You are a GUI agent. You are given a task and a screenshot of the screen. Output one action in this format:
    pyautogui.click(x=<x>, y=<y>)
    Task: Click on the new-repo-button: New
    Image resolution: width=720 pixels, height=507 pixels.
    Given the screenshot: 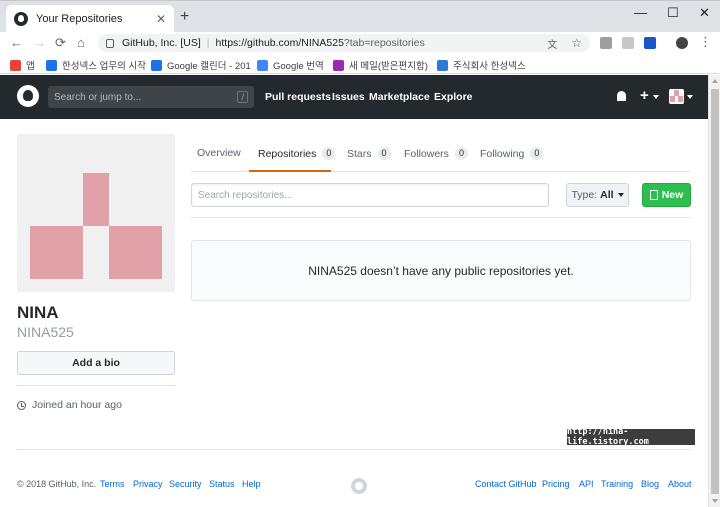 What is the action you would take?
    pyautogui.click(x=666, y=195)
    